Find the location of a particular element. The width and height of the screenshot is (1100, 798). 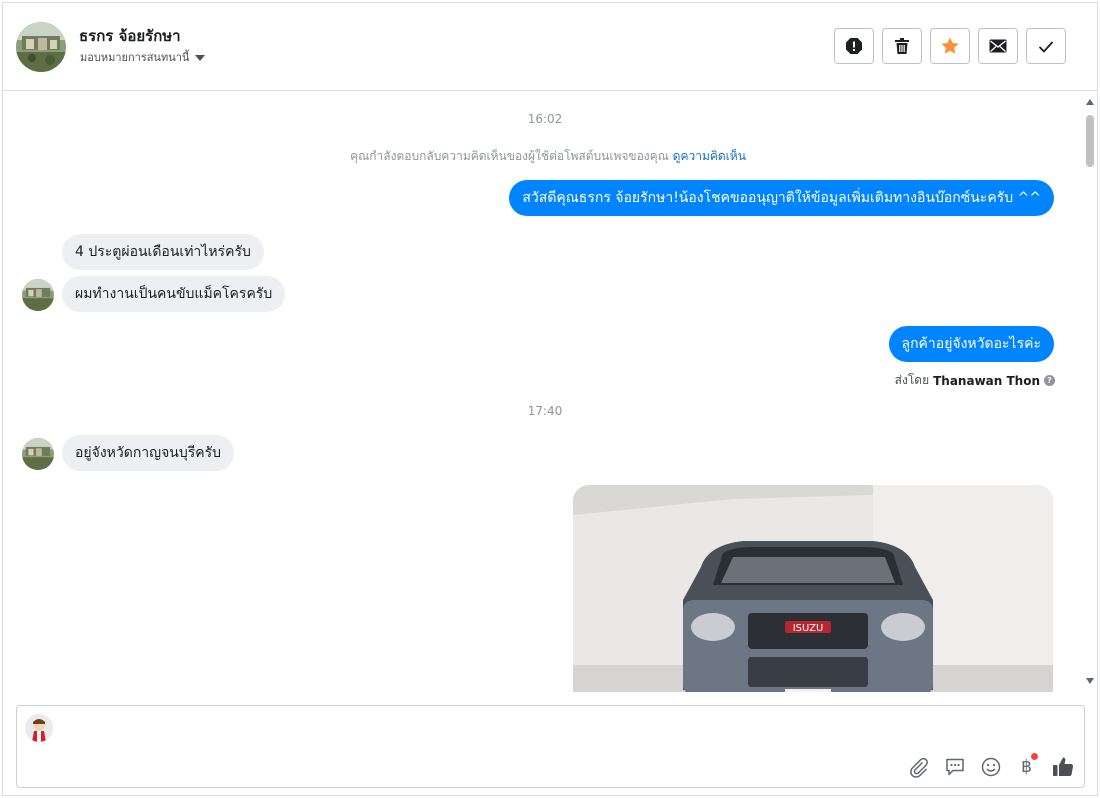

caret-down-icon is located at coordinates (200, 57).